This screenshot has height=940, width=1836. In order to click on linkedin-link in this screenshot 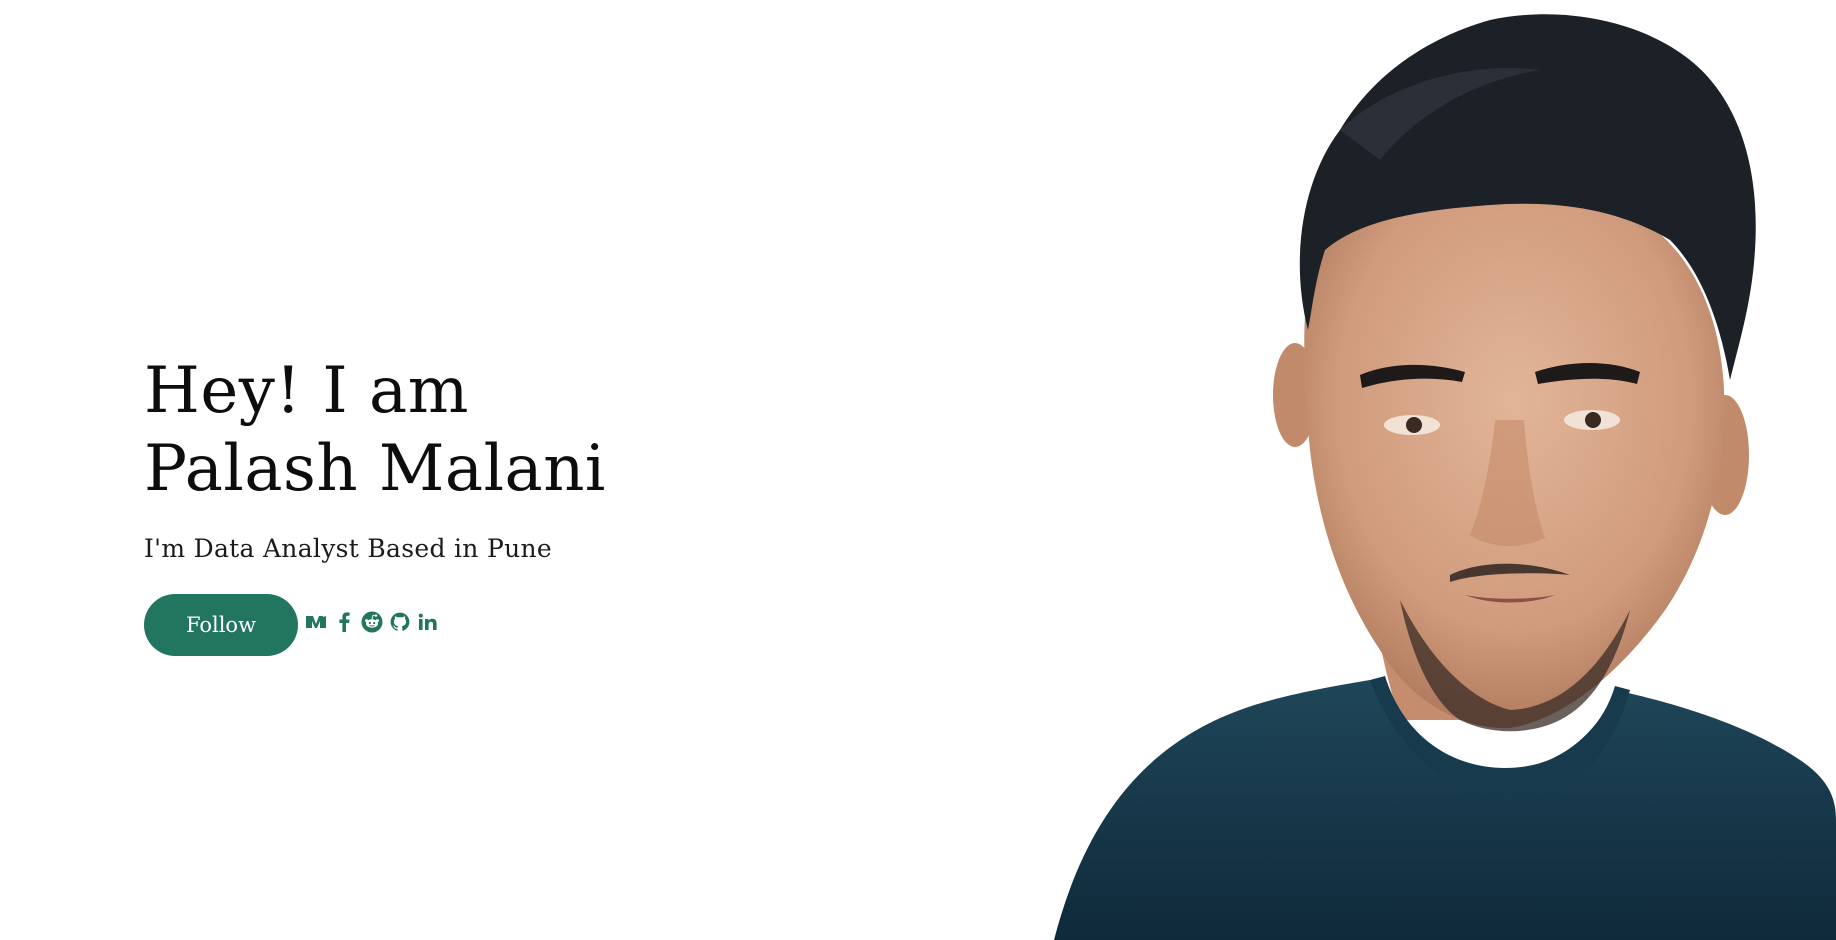, I will do `click(428, 622)`.